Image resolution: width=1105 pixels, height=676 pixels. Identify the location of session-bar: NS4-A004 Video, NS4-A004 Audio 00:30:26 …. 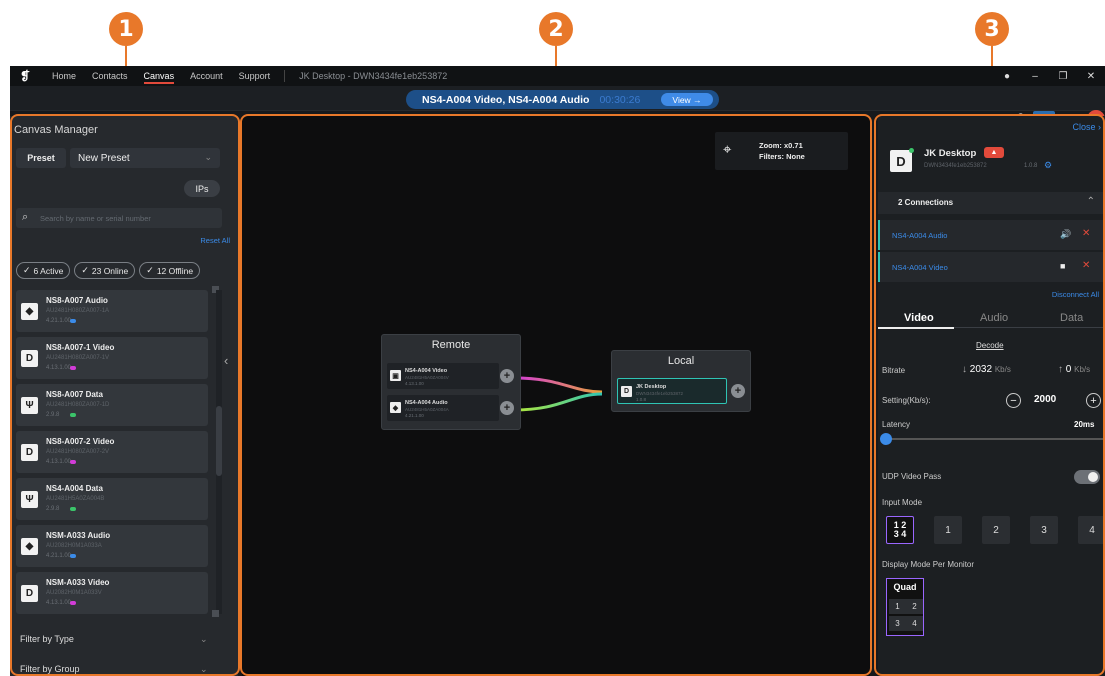
(557, 107).